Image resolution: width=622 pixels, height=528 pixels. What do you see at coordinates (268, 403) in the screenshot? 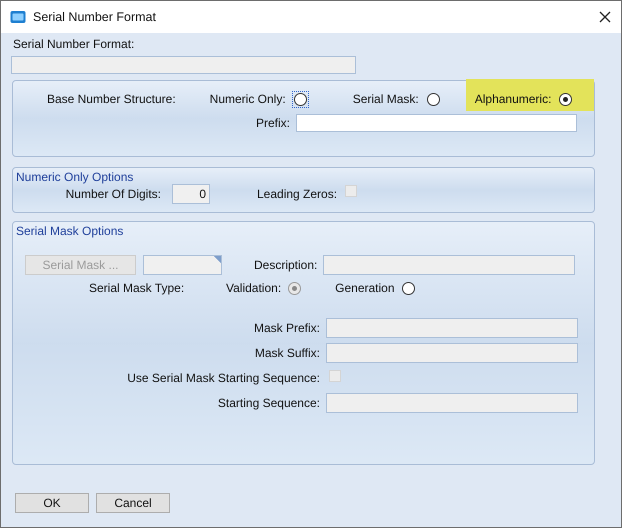
I see `field-label: Starting Sequence:` at bounding box center [268, 403].